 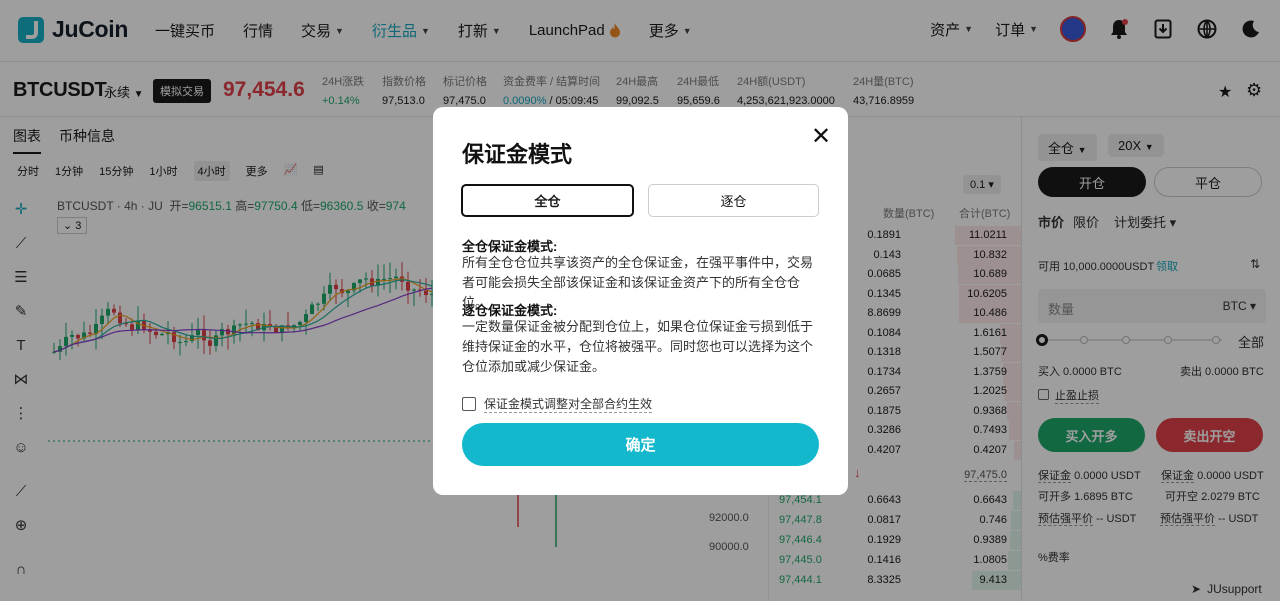 I want to click on close-icon: ✕, so click(x=821, y=137).